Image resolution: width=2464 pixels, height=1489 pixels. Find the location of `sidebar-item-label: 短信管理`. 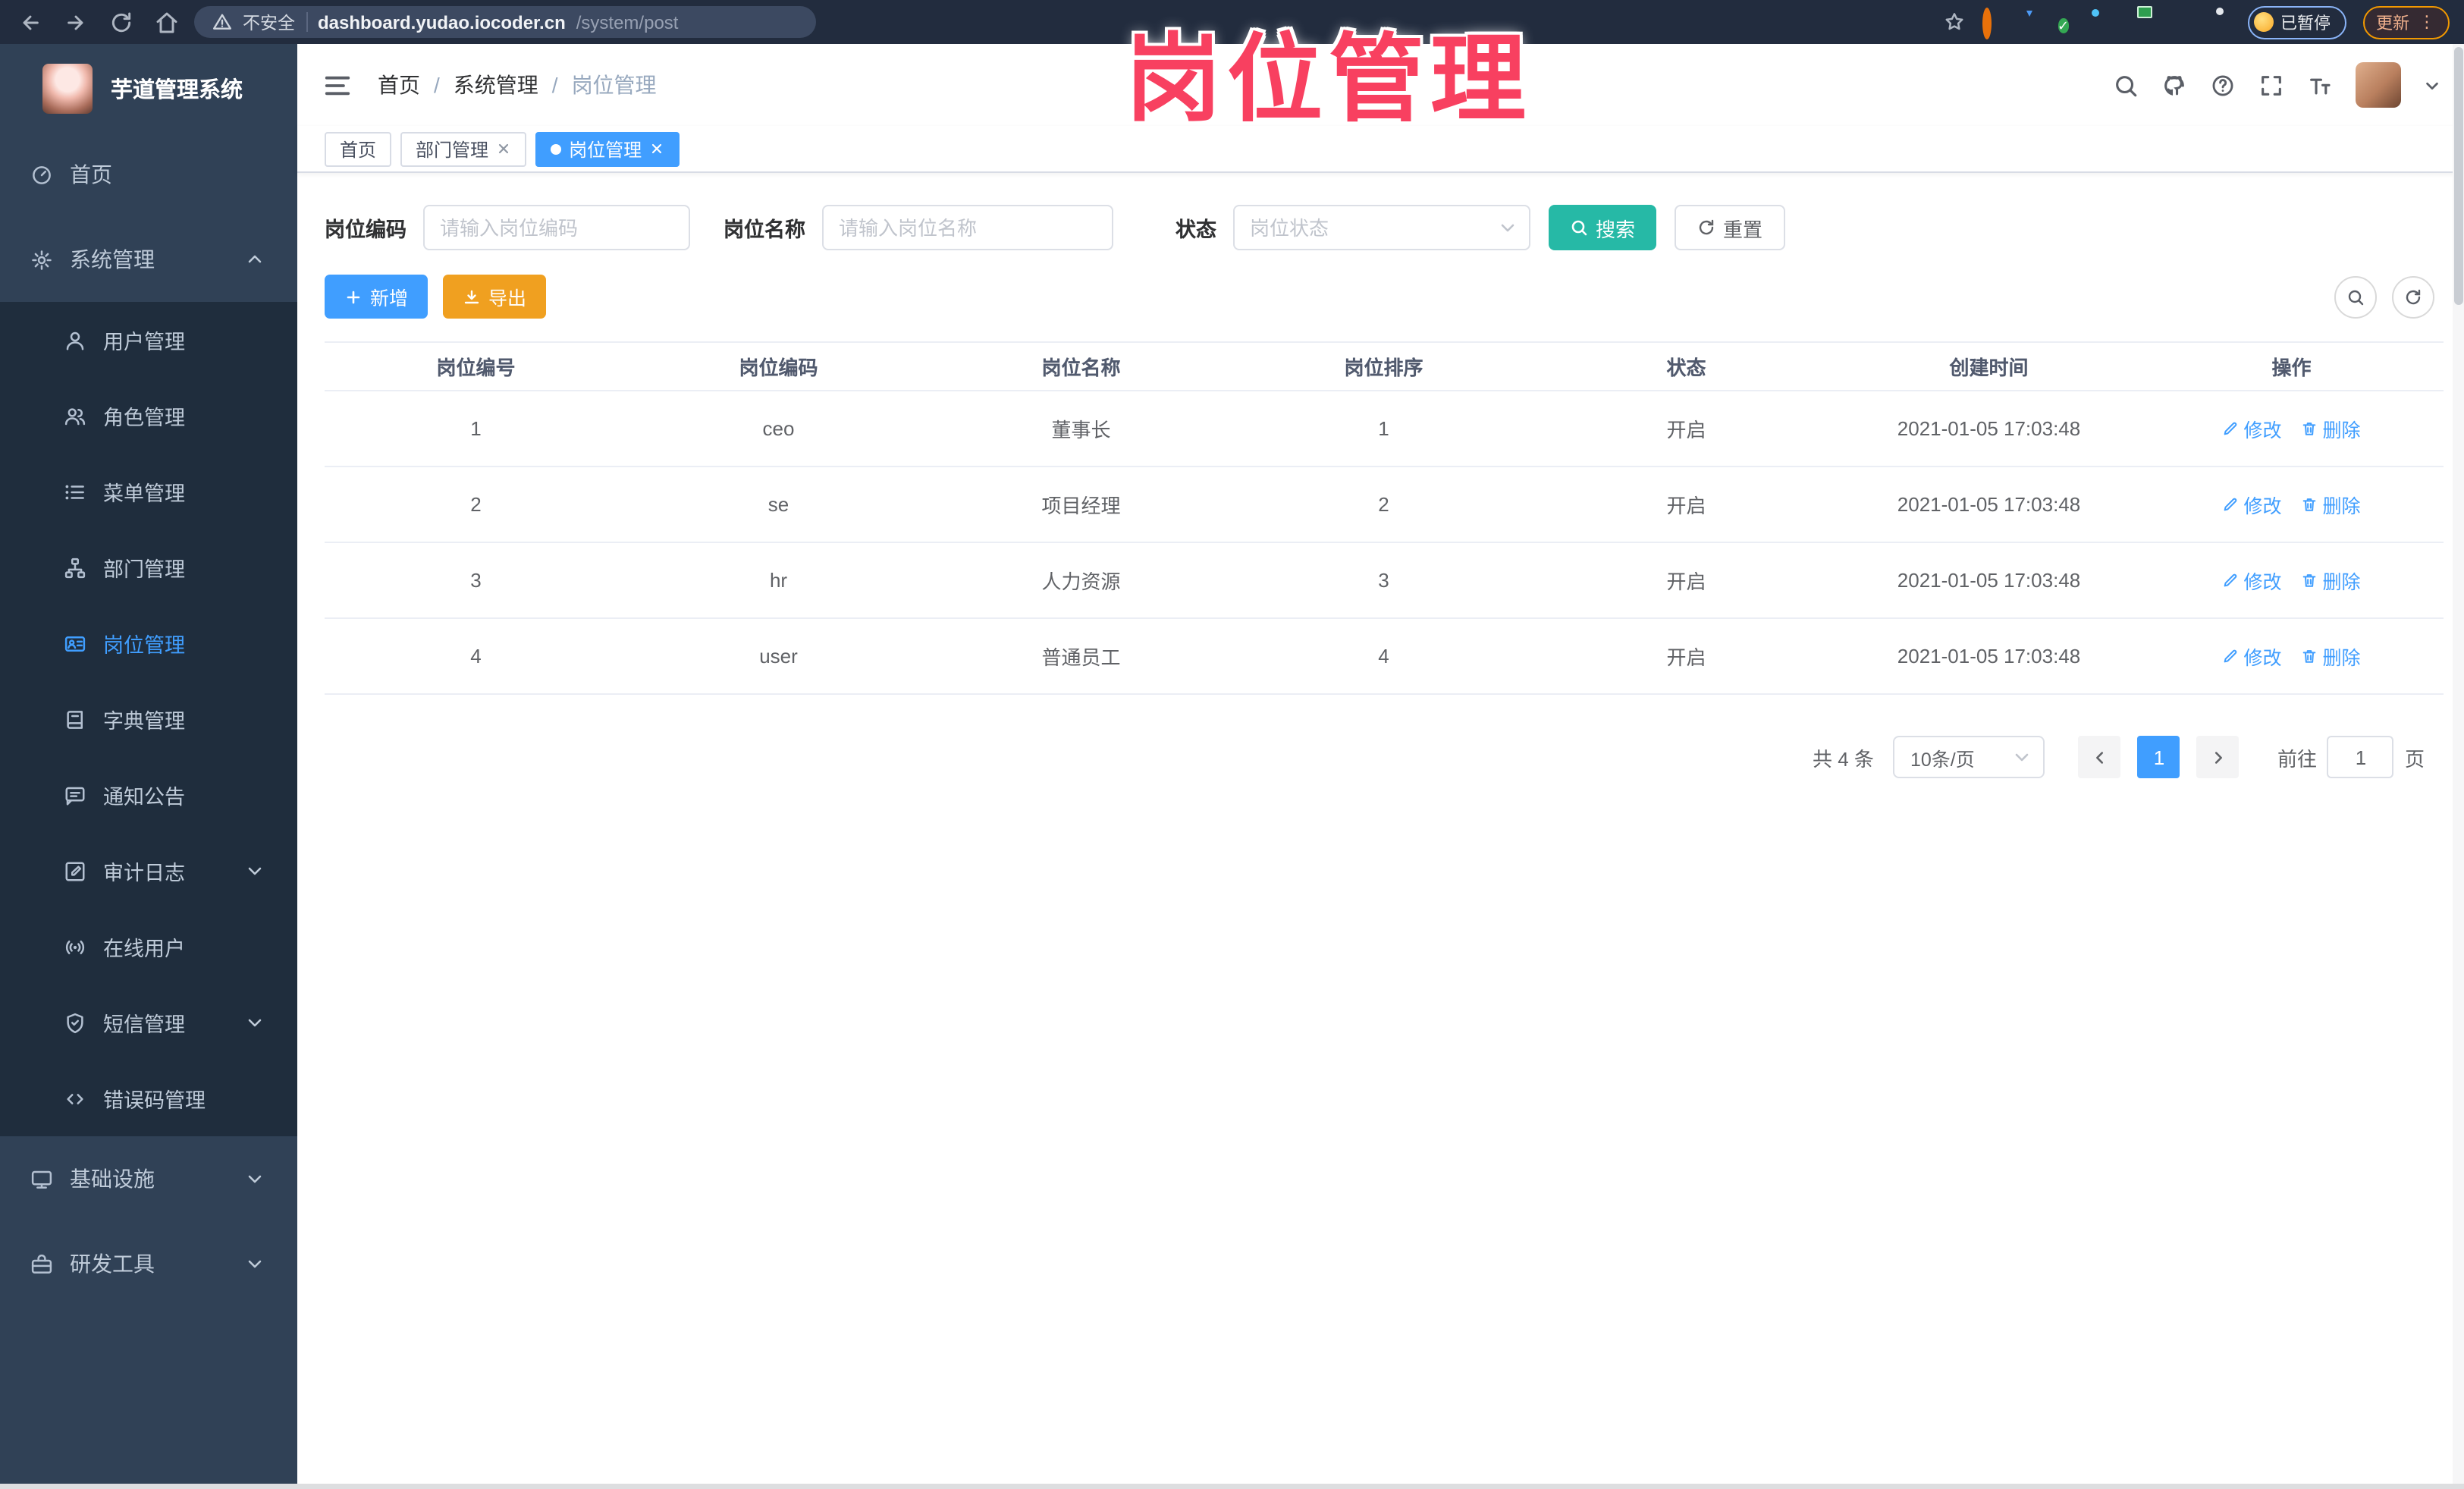

sidebar-item-label: 短信管理 is located at coordinates (144, 1024).